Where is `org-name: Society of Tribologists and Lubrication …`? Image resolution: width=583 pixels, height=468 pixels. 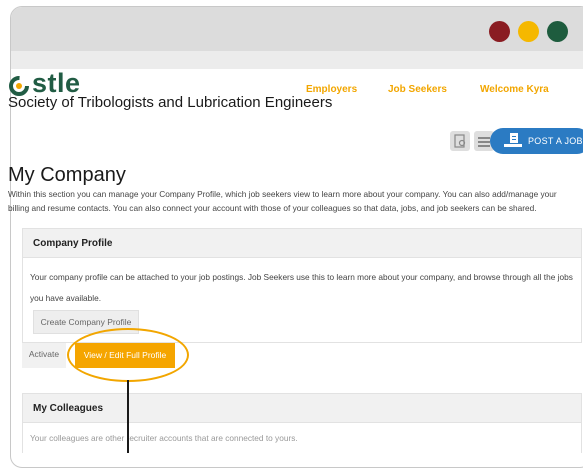 org-name: Society of Tribologists and Lubrication … is located at coordinates (170, 102).